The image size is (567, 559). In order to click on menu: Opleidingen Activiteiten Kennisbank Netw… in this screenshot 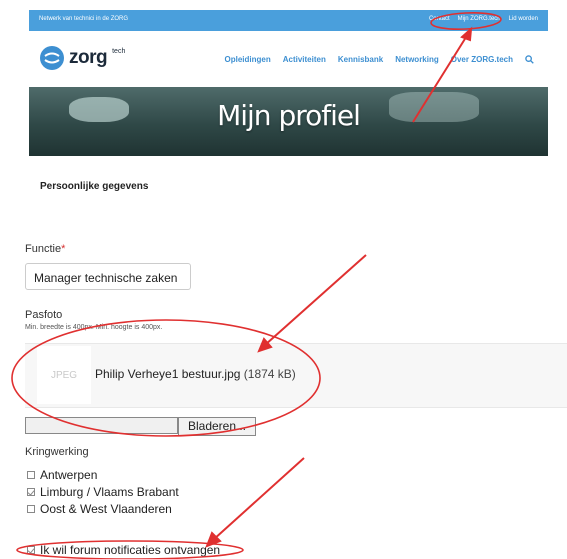, I will do `click(379, 59)`.